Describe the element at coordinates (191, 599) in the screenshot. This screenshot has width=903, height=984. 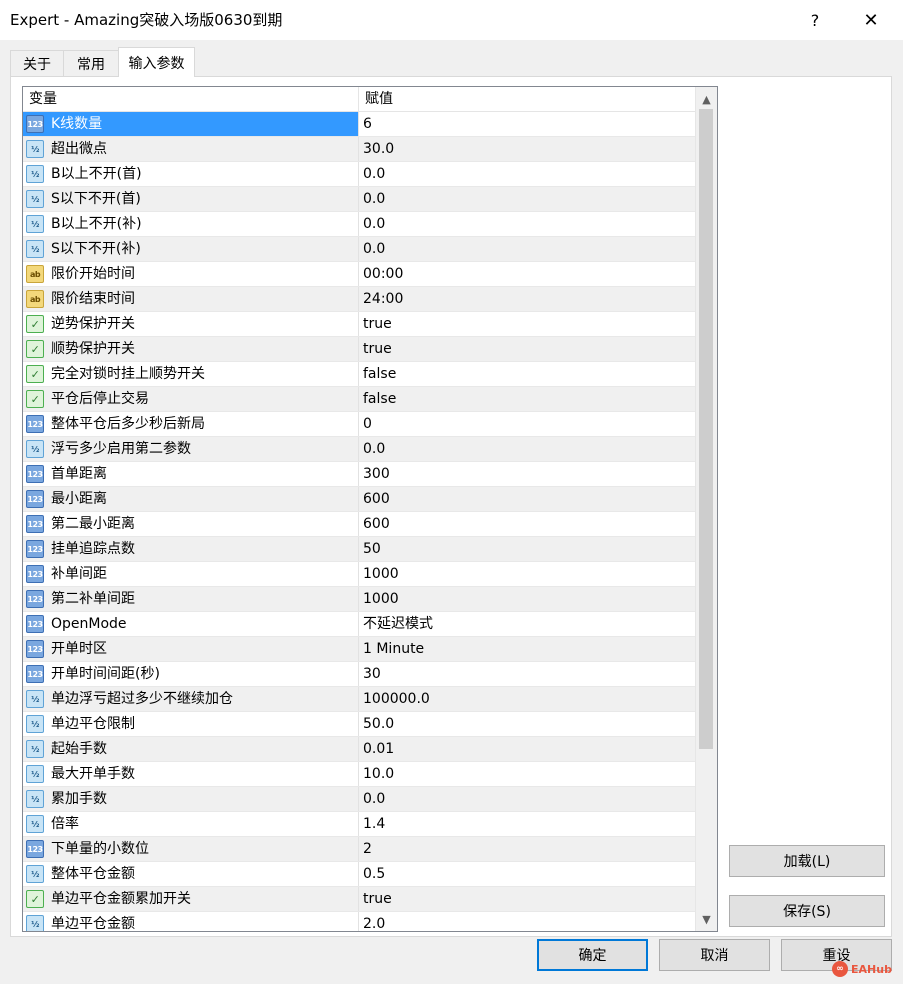
I see `variable-cell: 123 第二补单间距` at that location.